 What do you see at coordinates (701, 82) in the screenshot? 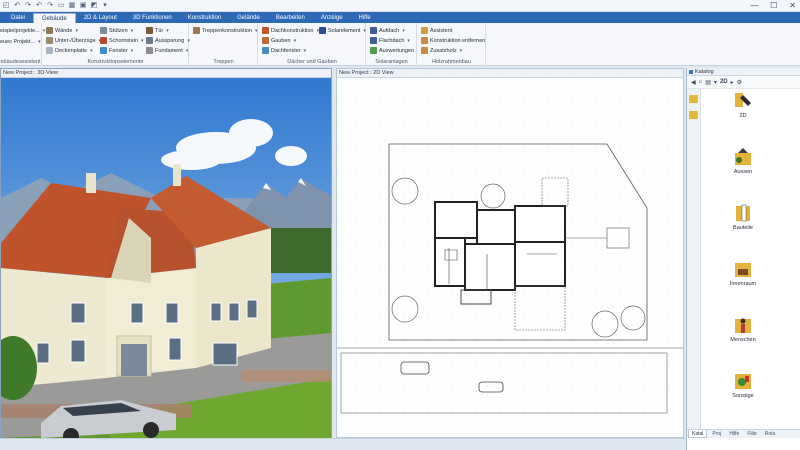
I see `catalog-home-icon: ⌂` at bounding box center [701, 82].